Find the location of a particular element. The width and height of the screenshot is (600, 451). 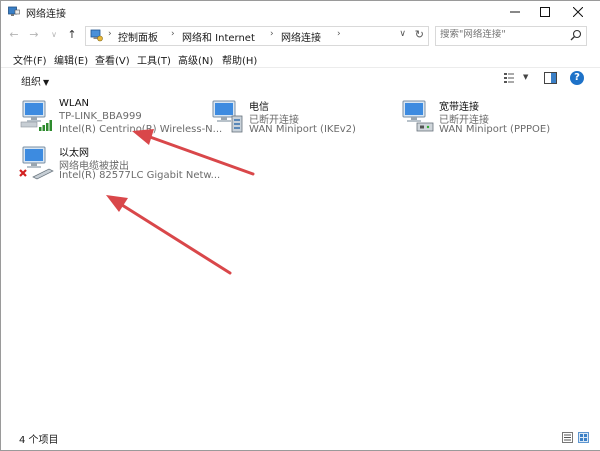

forward-button: → is located at coordinates (34, 35).